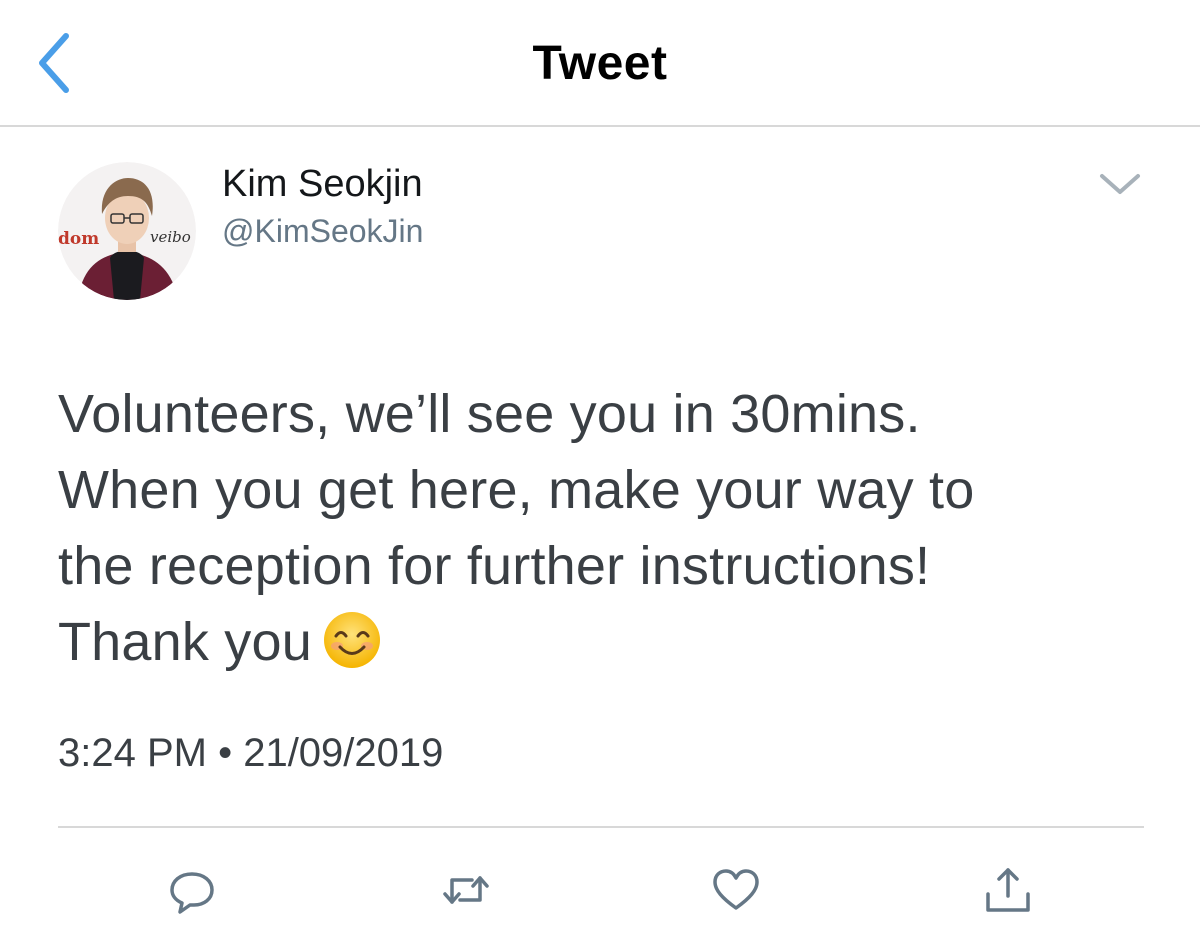 The height and width of the screenshot is (951, 1200). I want to click on navigation-bar: Tweet, so click(600, 63).